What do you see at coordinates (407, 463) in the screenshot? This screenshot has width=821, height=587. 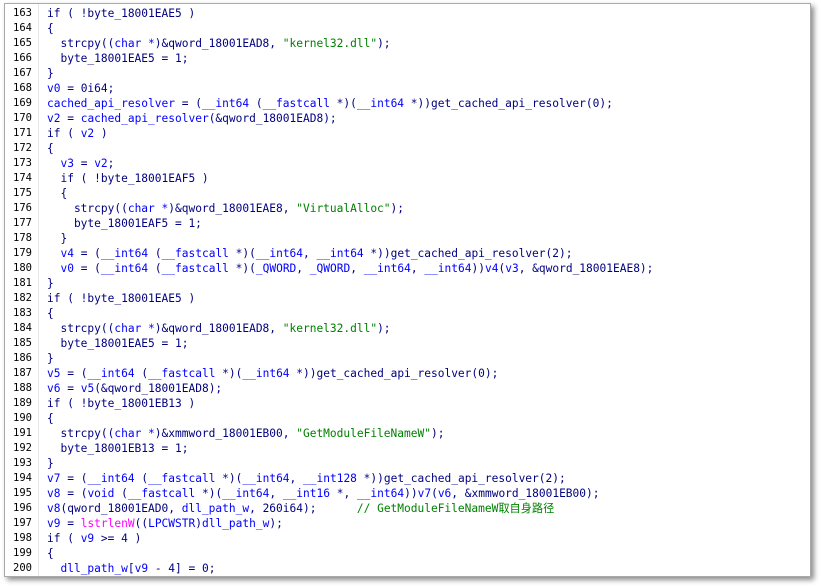 I see `code-line: 193}` at bounding box center [407, 463].